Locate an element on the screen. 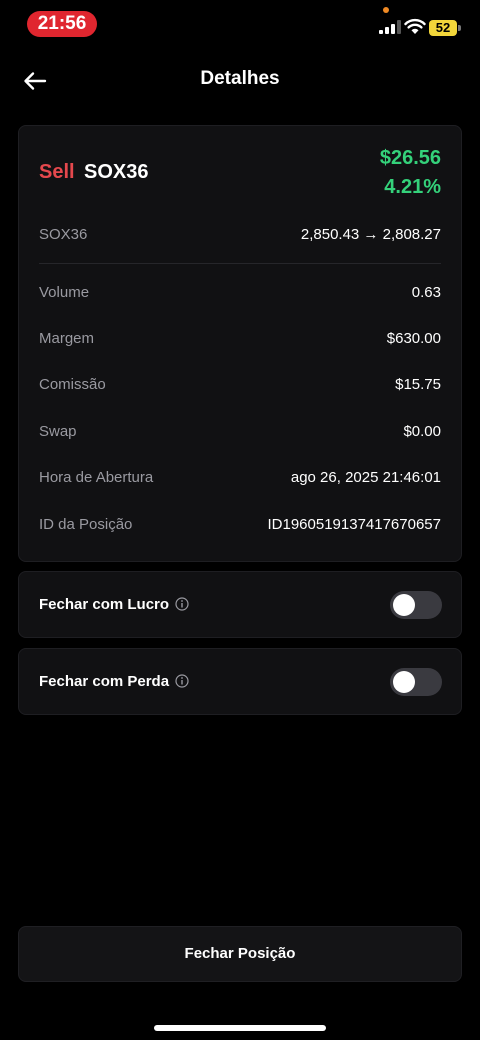 This screenshot has height=1040, width=480. stop-loss-card: Fechar com Perda is located at coordinates (240, 681).